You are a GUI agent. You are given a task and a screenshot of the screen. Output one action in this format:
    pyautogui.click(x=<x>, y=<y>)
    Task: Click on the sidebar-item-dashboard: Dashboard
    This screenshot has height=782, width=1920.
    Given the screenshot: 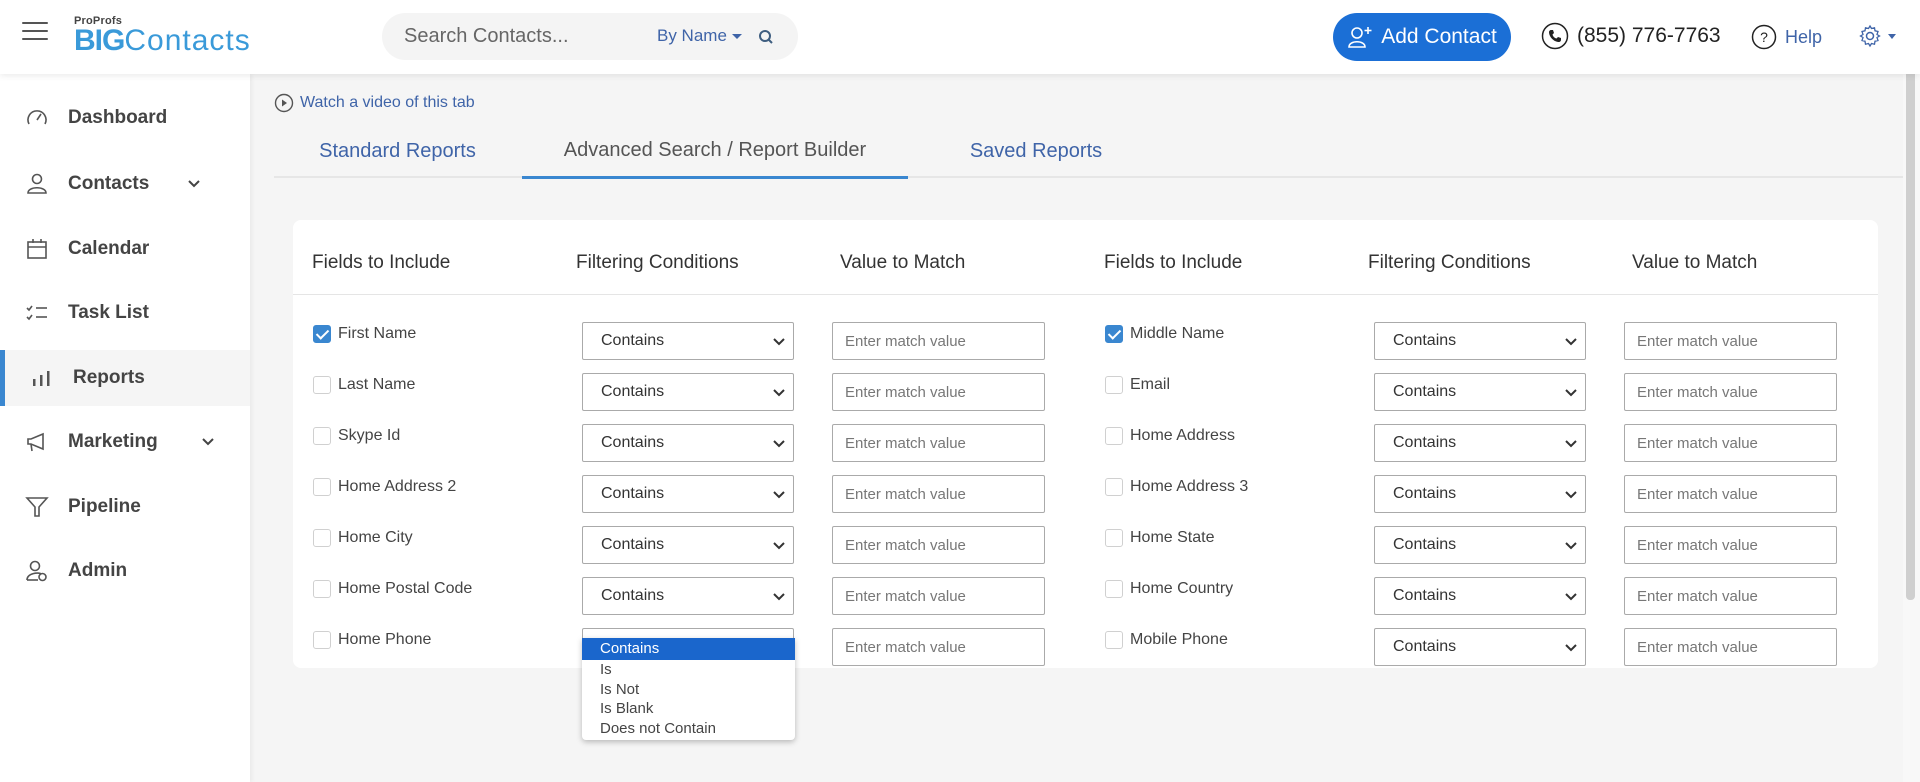 What is the action you would take?
    pyautogui.click(x=125, y=118)
    